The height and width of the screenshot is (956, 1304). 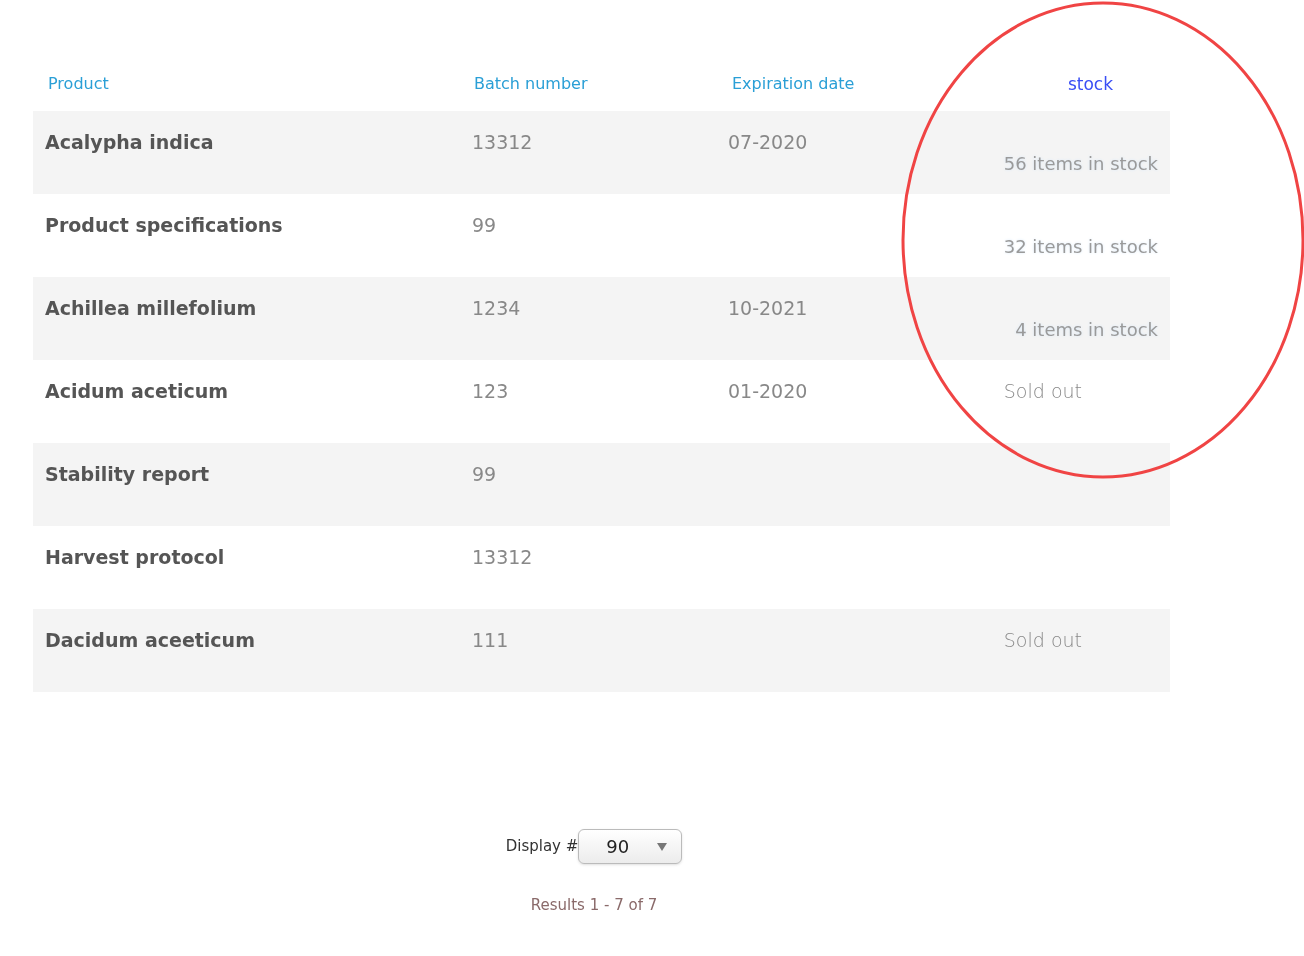 I want to click on column-header: Product, so click(x=78, y=84).